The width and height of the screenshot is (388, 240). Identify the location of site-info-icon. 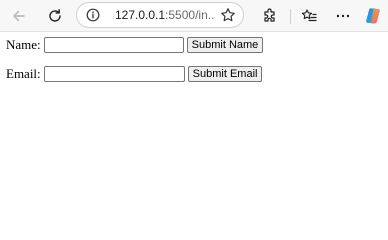
(93, 15).